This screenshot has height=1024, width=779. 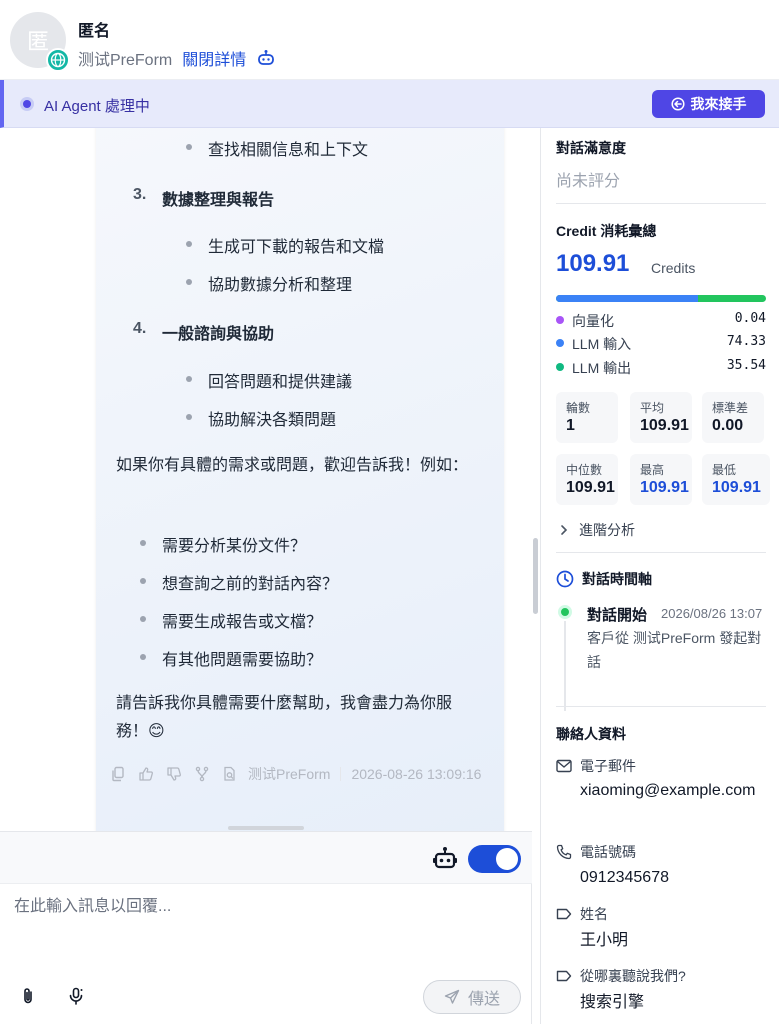 What do you see at coordinates (214, 58) in the screenshot?
I see `close-details-link: 關閉詳情` at bounding box center [214, 58].